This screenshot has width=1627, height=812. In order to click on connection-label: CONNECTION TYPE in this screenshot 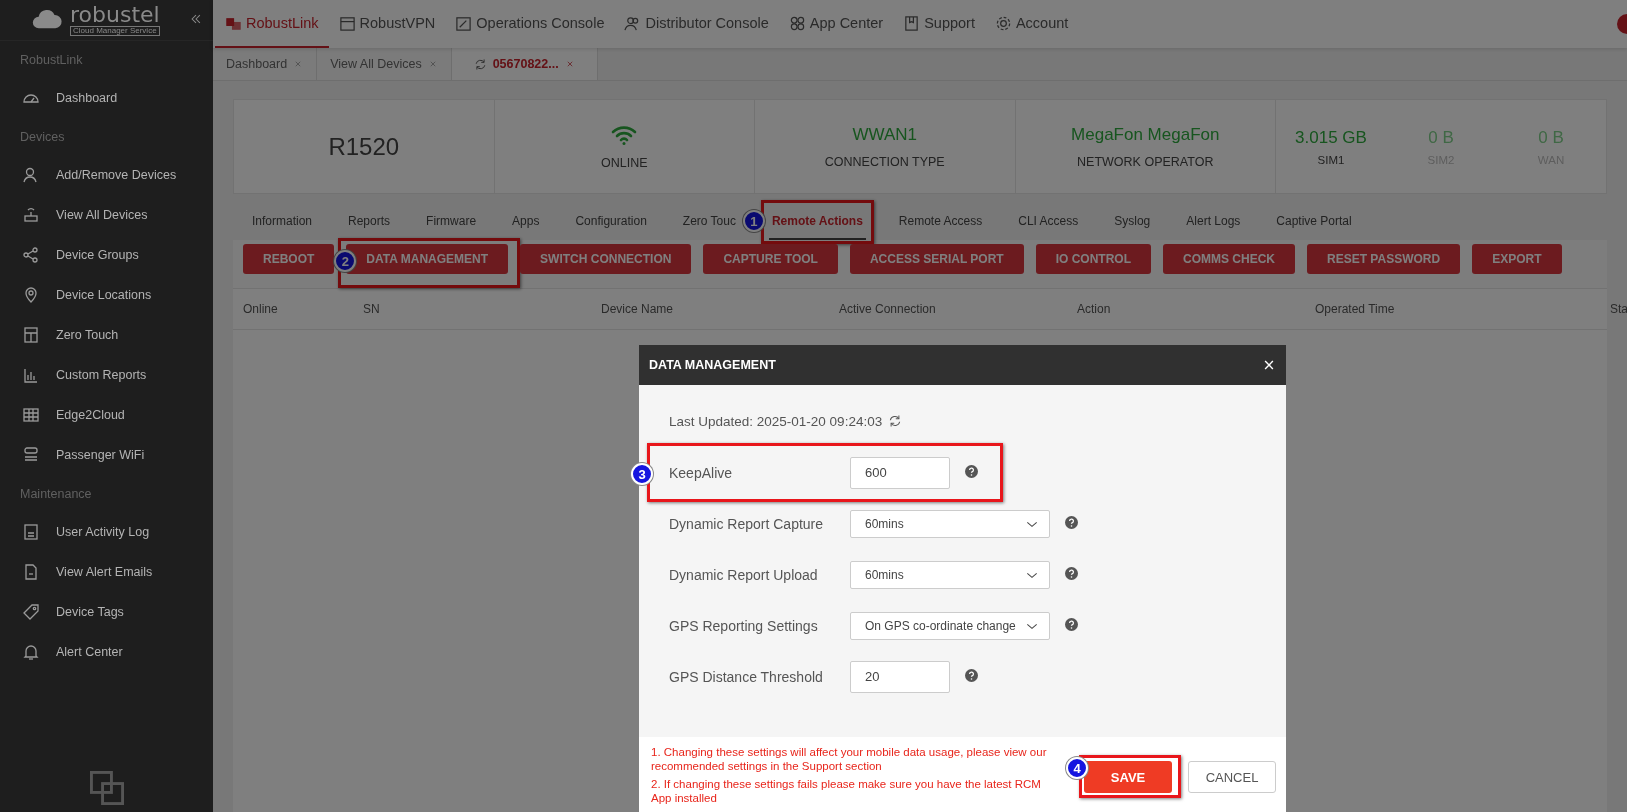, I will do `click(884, 161)`.